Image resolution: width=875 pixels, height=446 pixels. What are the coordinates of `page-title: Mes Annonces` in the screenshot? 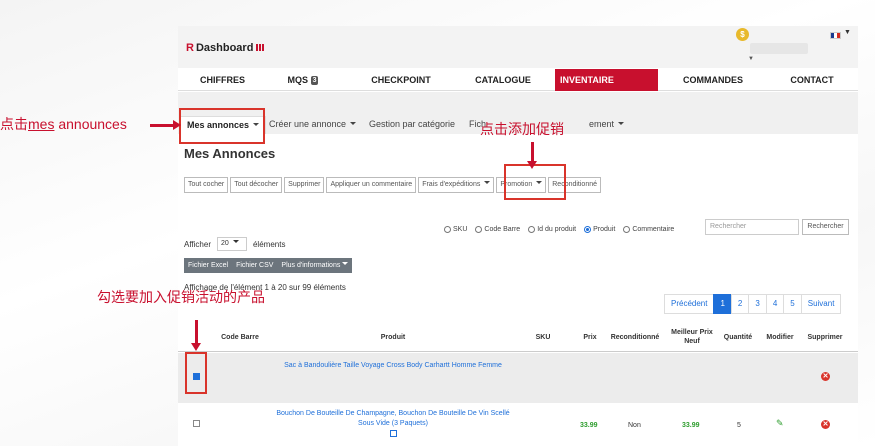 It's located at (230, 153).